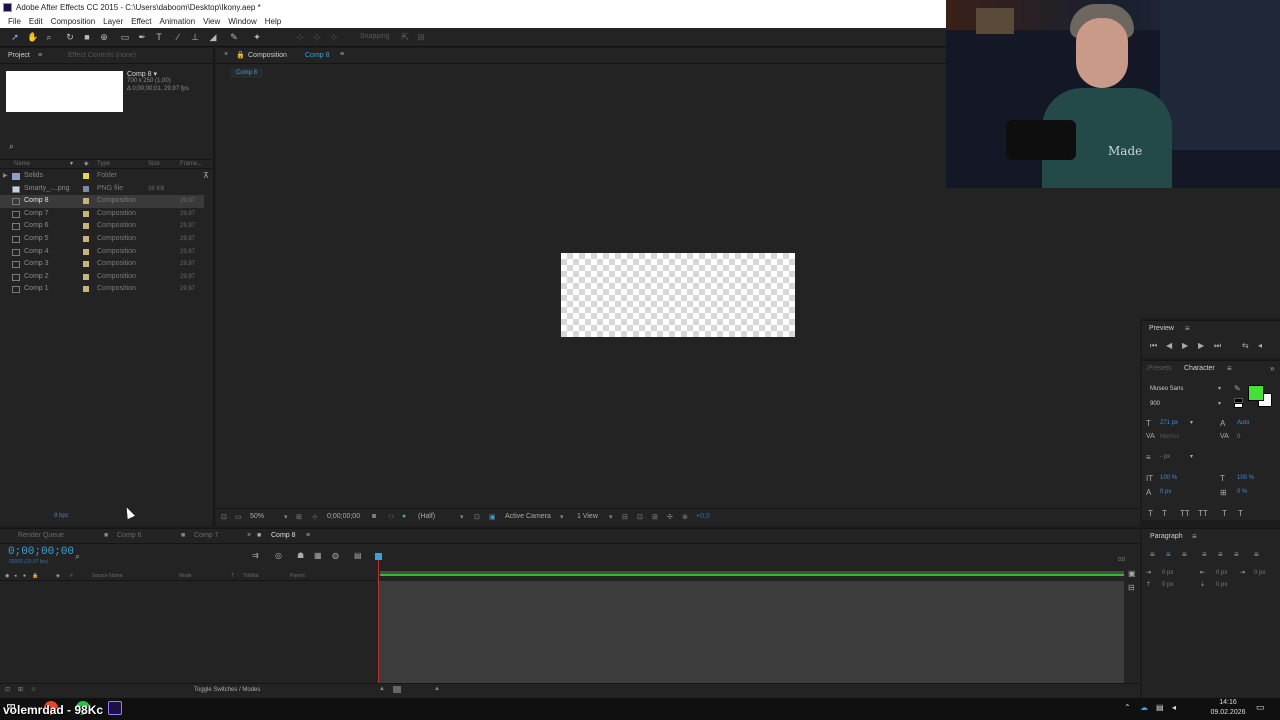  I want to click on menu-help: Help, so click(273, 21).